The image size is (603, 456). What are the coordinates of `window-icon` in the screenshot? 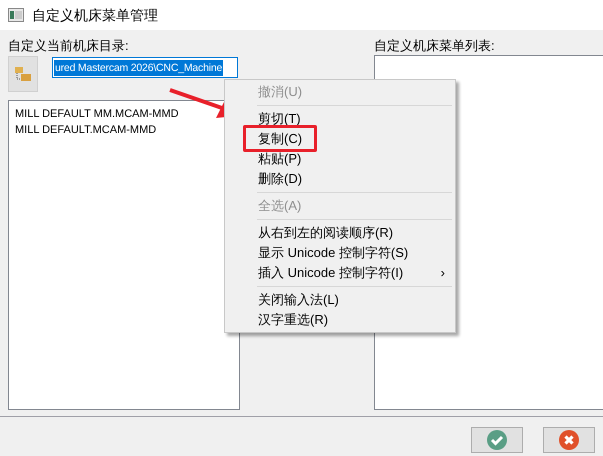 It's located at (16, 15).